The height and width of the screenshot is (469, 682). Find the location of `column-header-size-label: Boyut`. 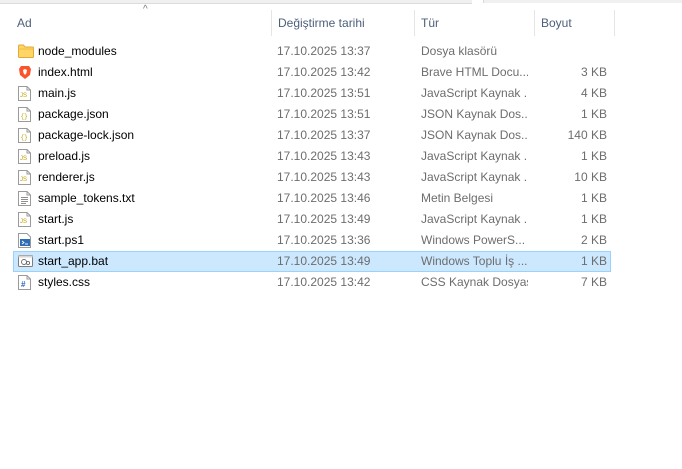

column-header-size-label: Boyut is located at coordinates (556, 23).